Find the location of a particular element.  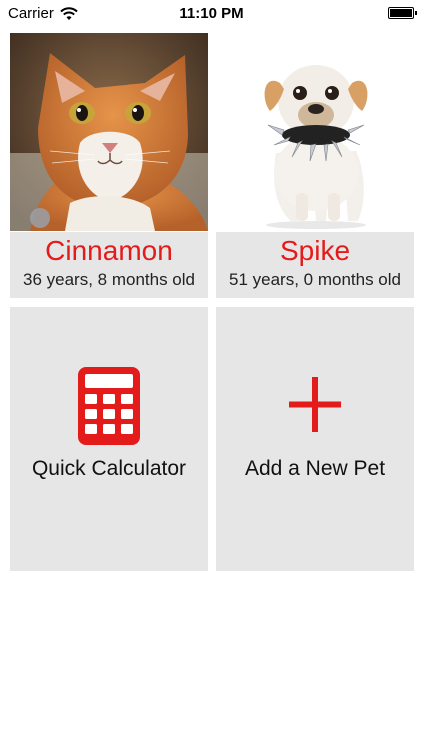

plus-icon-wrap is located at coordinates (315, 404).